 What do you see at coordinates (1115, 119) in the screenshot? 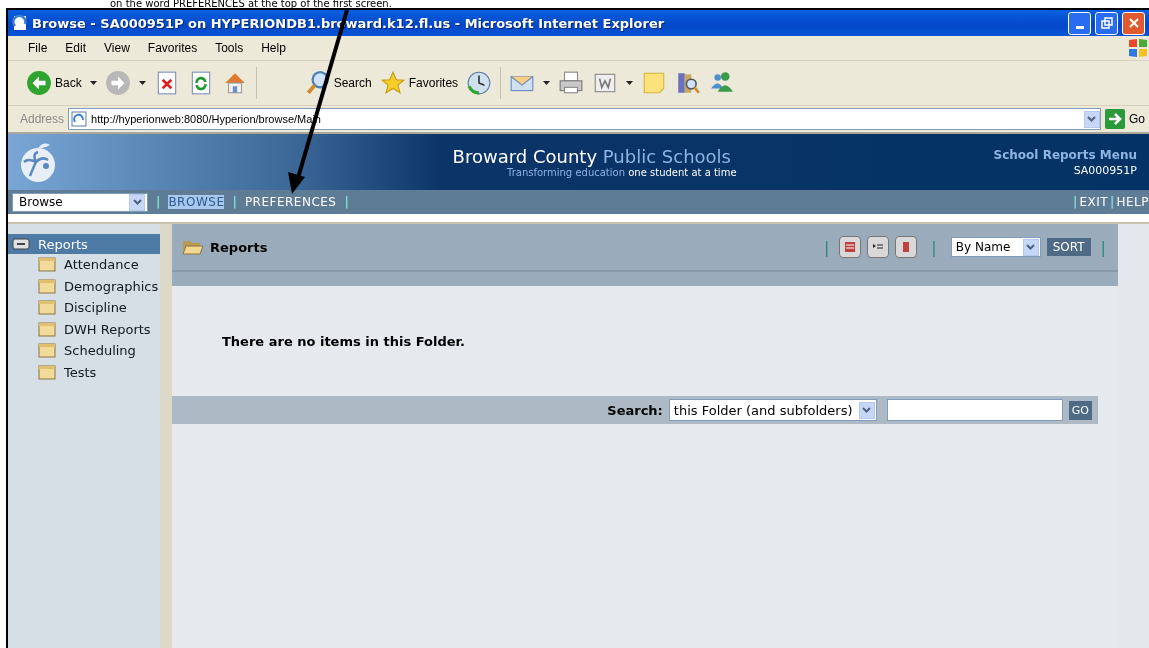
I see `arrow-icon` at bounding box center [1115, 119].